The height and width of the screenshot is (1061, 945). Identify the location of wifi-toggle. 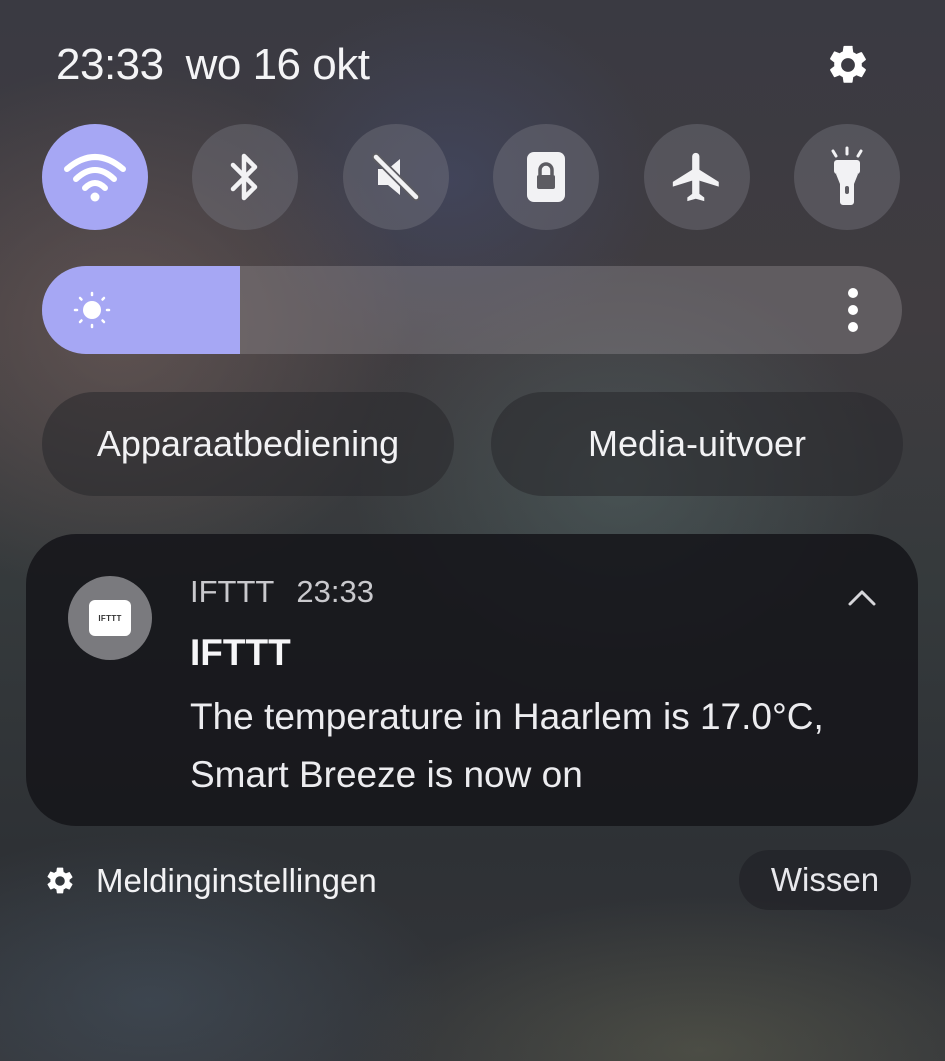
(95, 177).